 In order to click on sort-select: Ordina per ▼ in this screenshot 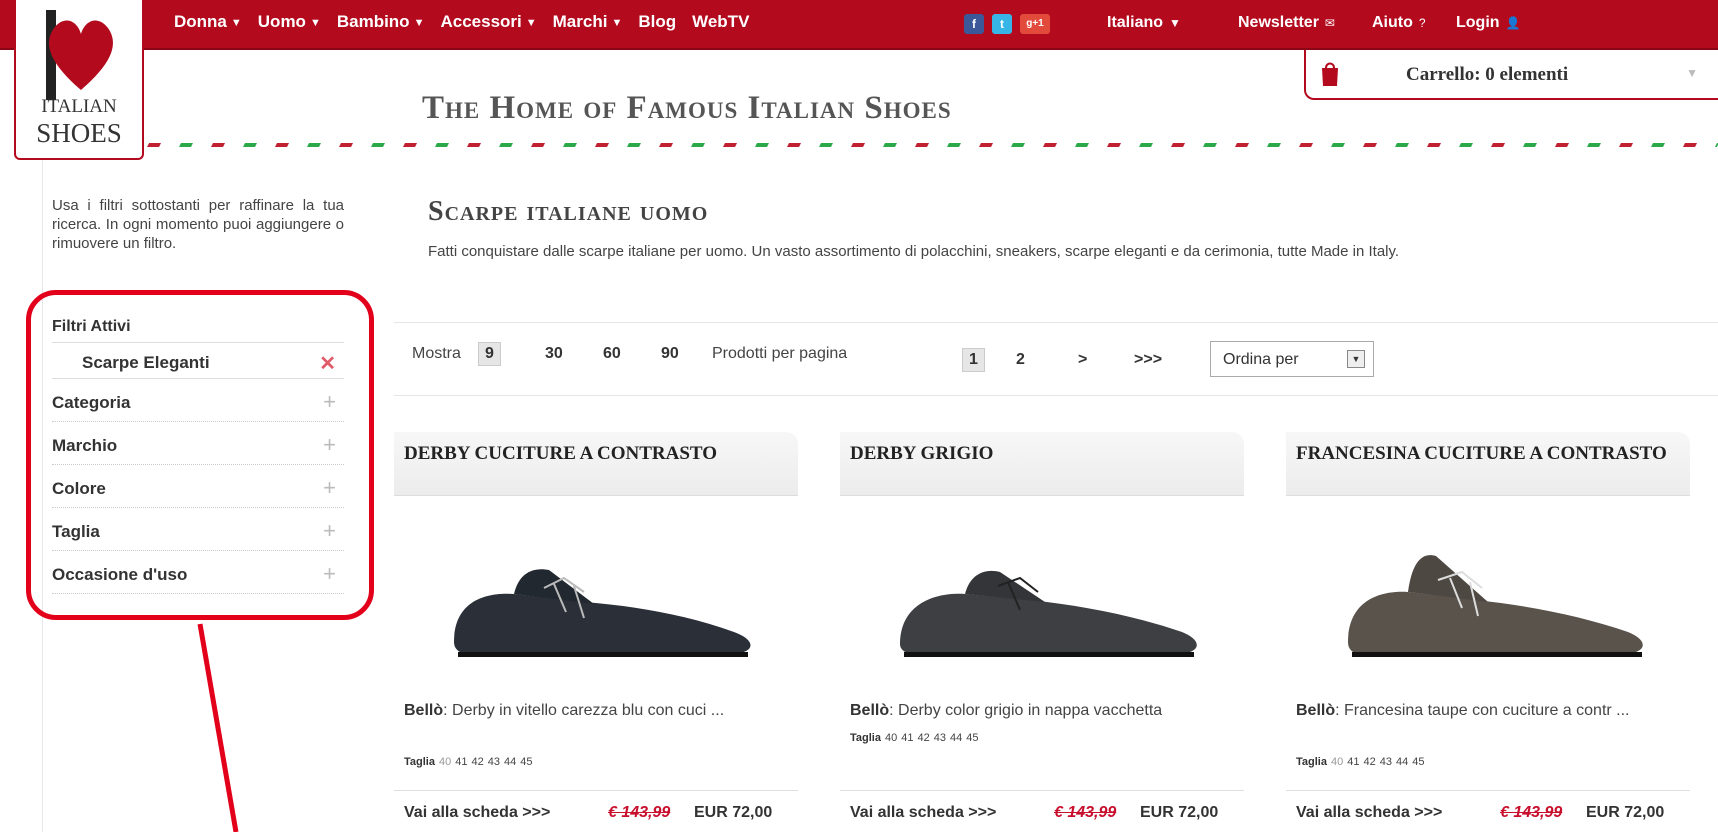, I will do `click(1292, 359)`.